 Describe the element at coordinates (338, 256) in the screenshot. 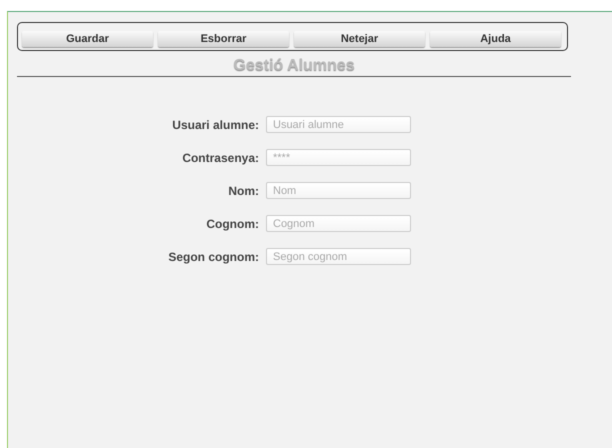

I see `input-field: Segon cognom` at that location.